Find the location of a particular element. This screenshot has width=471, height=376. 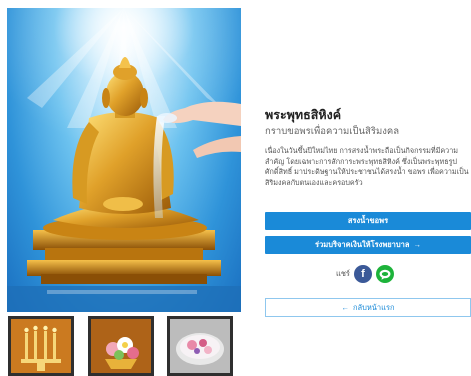

back-home-label: กลับหน้าแรก is located at coordinates (373, 307).